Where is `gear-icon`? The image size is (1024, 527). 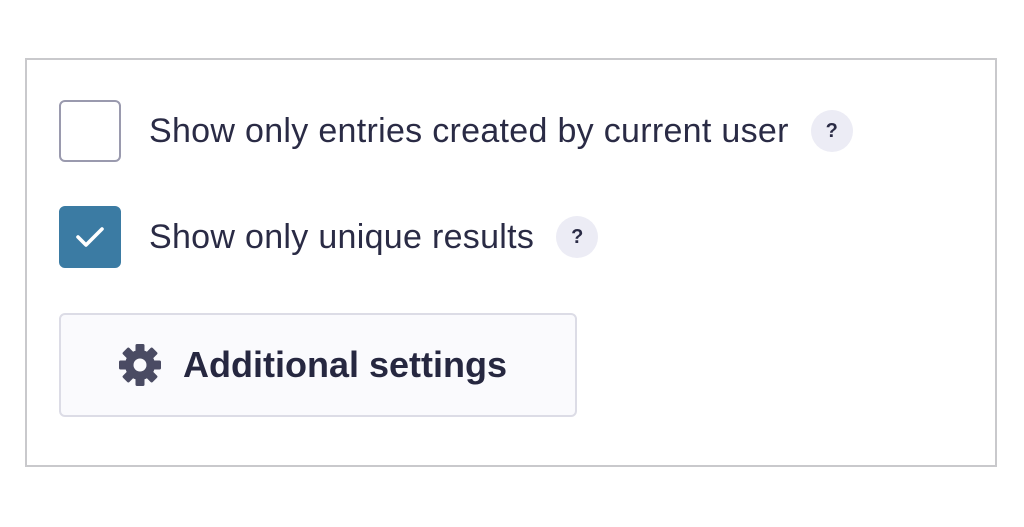 gear-icon is located at coordinates (140, 365).